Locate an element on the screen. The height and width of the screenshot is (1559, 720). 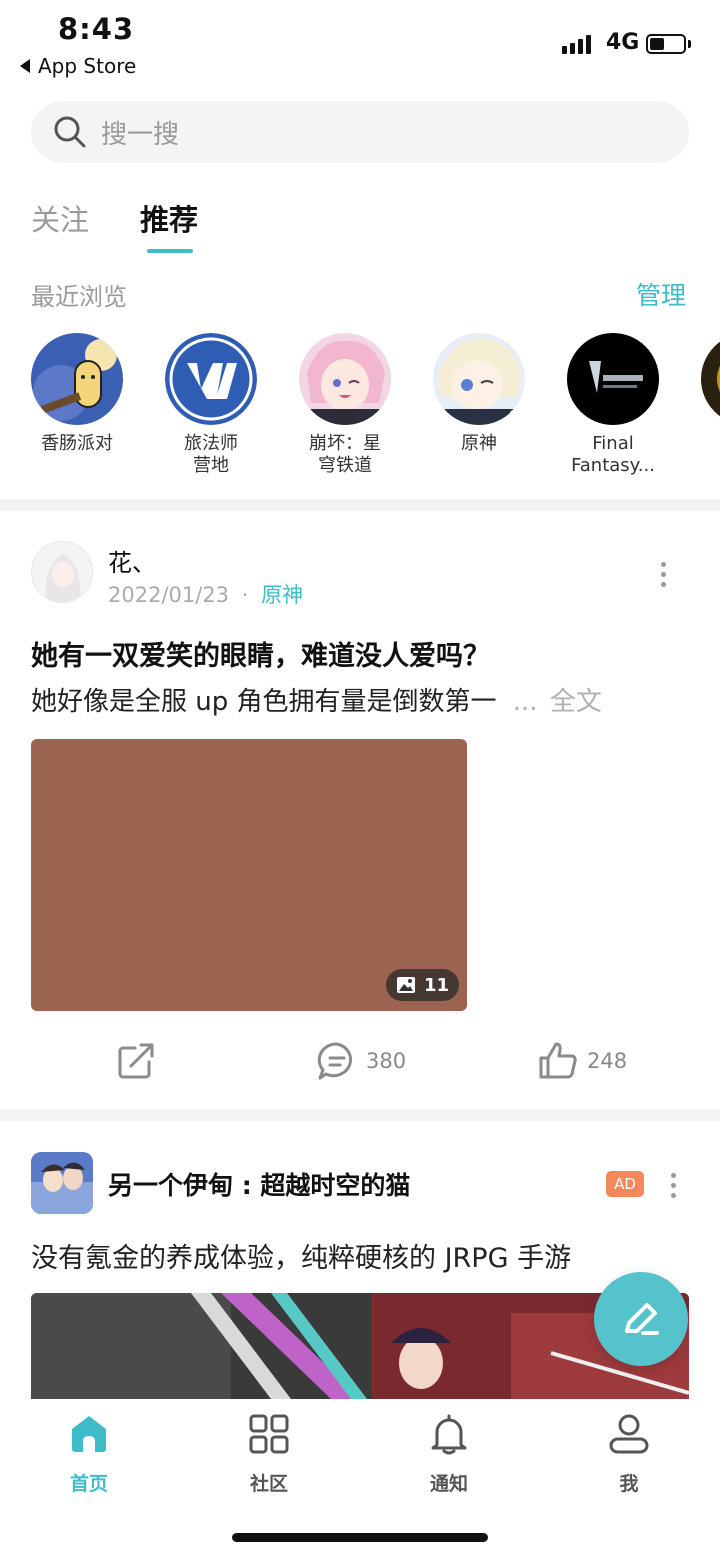
nav-label: 我 is located at coordinates (629, 1484).